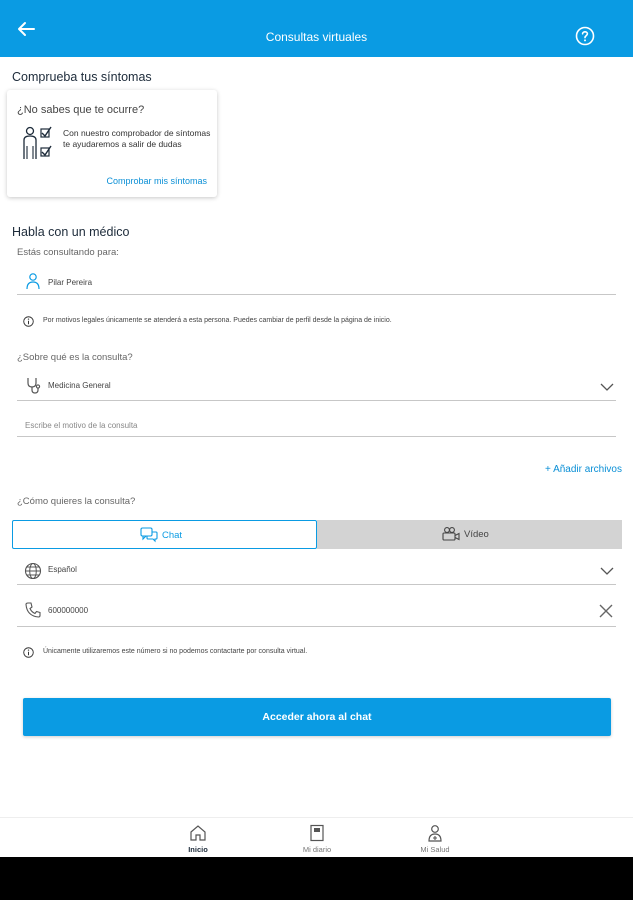 This screenshot has height=900, width=633. Describe the element at coordinates (33, 571) in the screenshot. I see `globe-icon` at that location.